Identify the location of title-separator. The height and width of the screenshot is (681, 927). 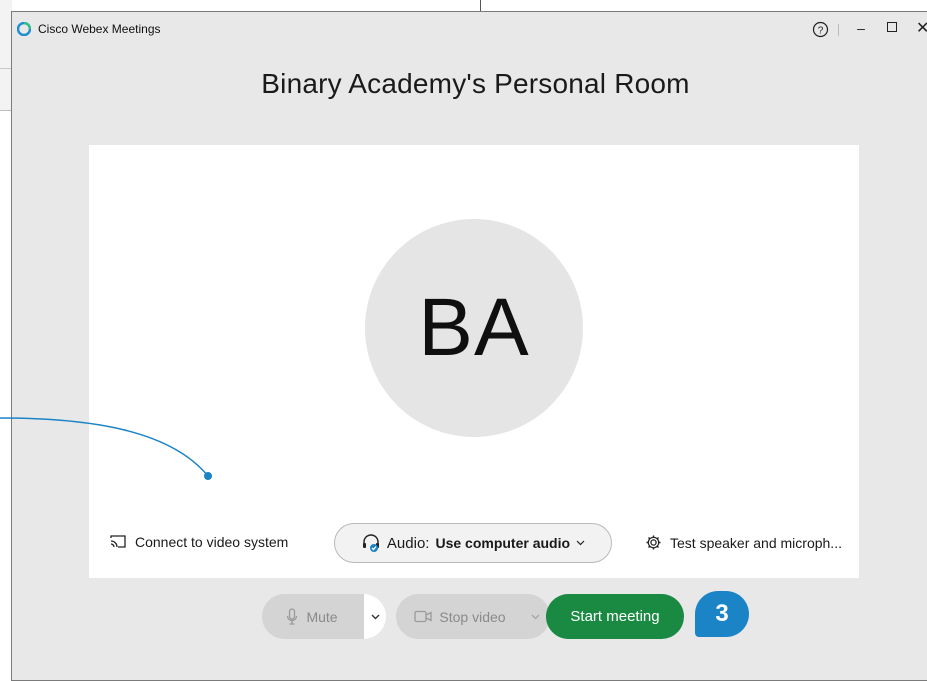
(838, 30).